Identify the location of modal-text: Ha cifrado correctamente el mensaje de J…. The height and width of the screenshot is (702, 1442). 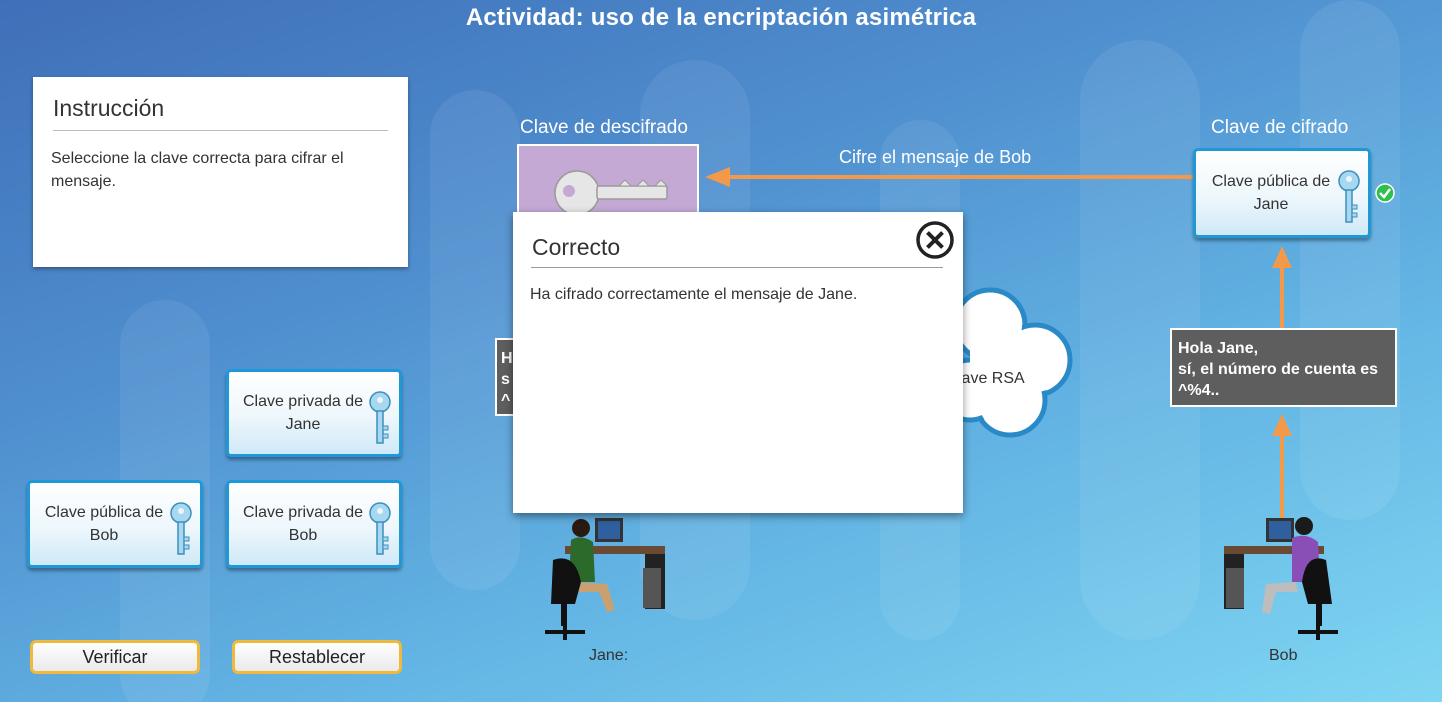
(694, 294).